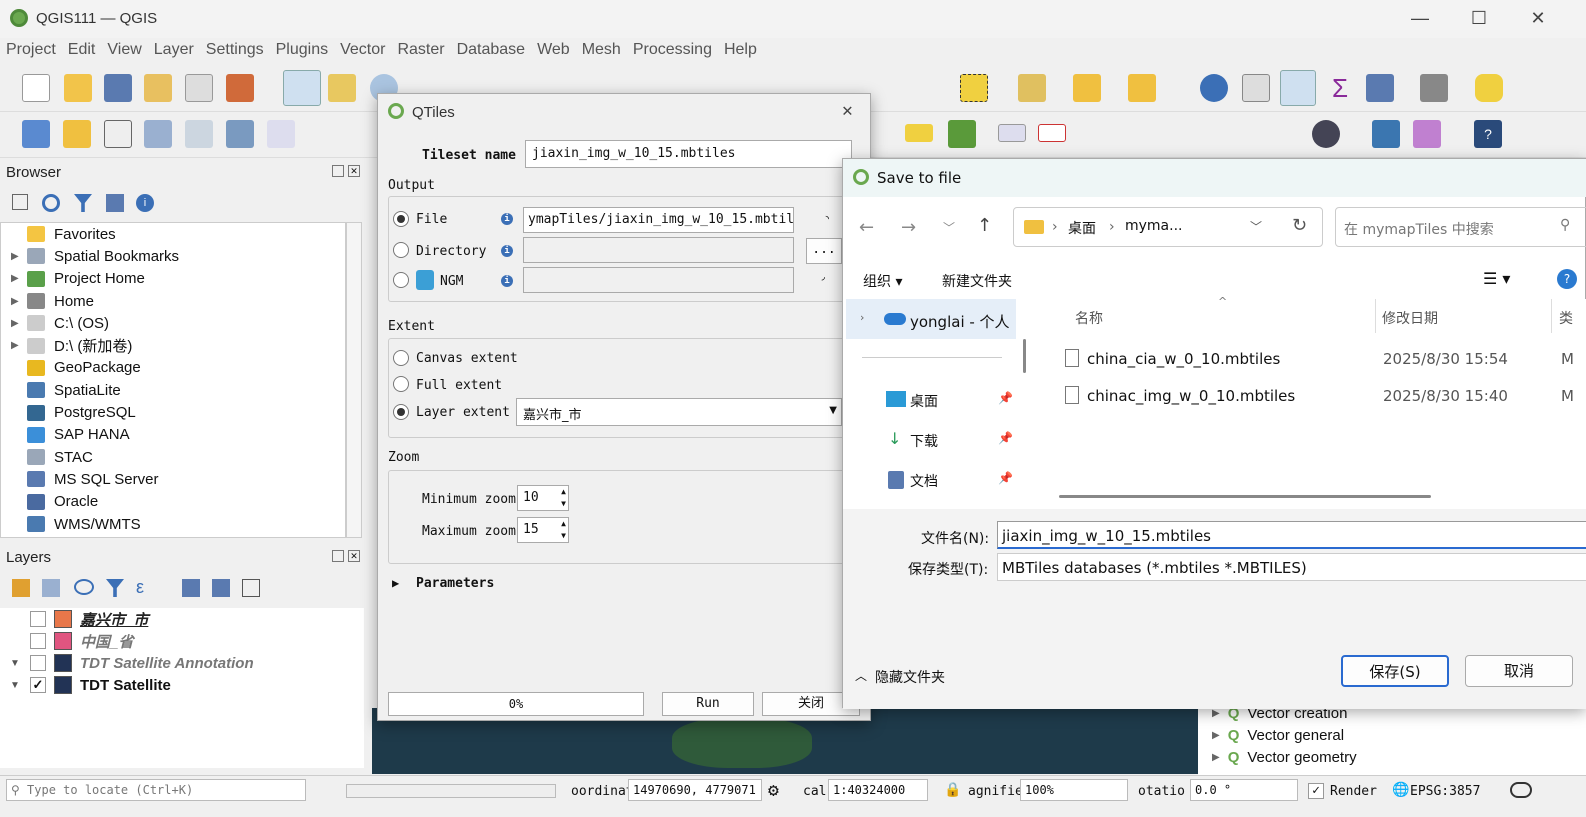 The image size is (1586, 817). Describe the element at coordinates (1420, 18) in the screenshot. I see `minimize-button: —` at that location.